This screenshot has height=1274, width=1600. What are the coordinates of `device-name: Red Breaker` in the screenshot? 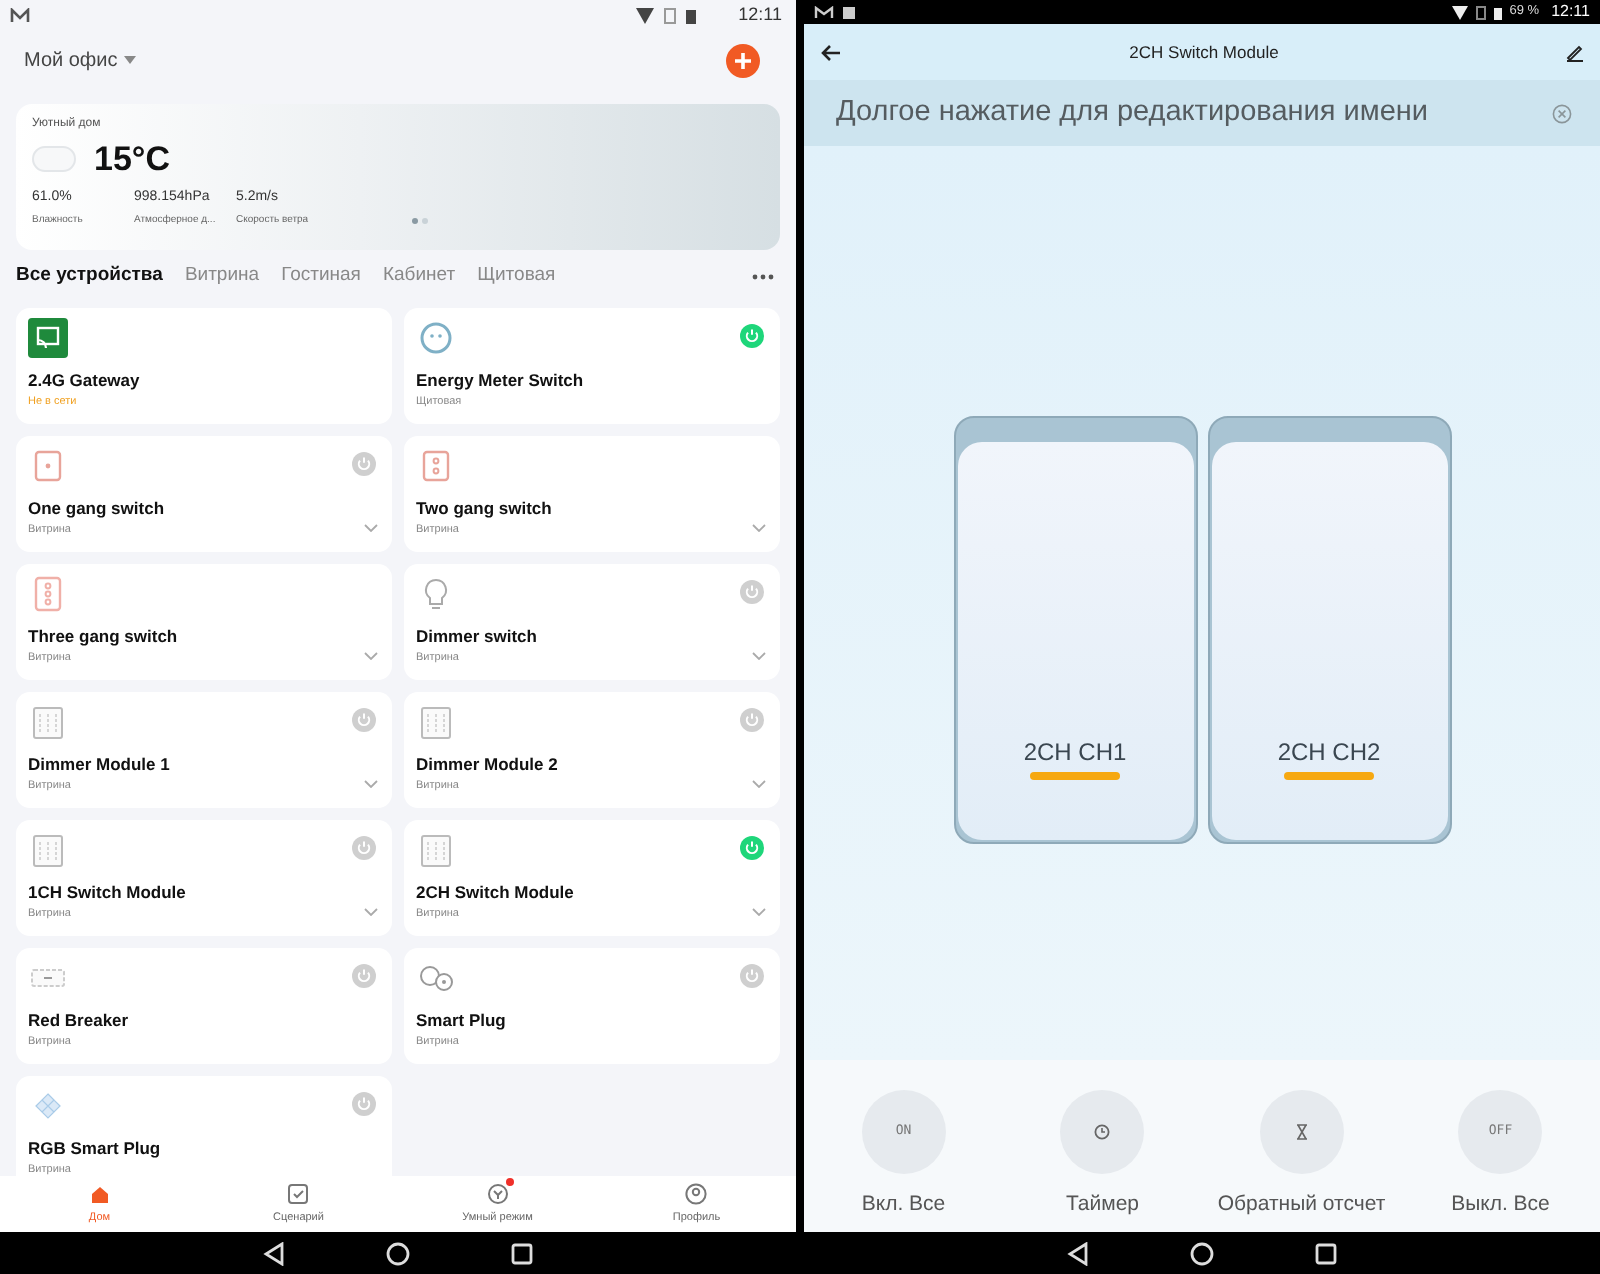 It's located at (79, 1020).